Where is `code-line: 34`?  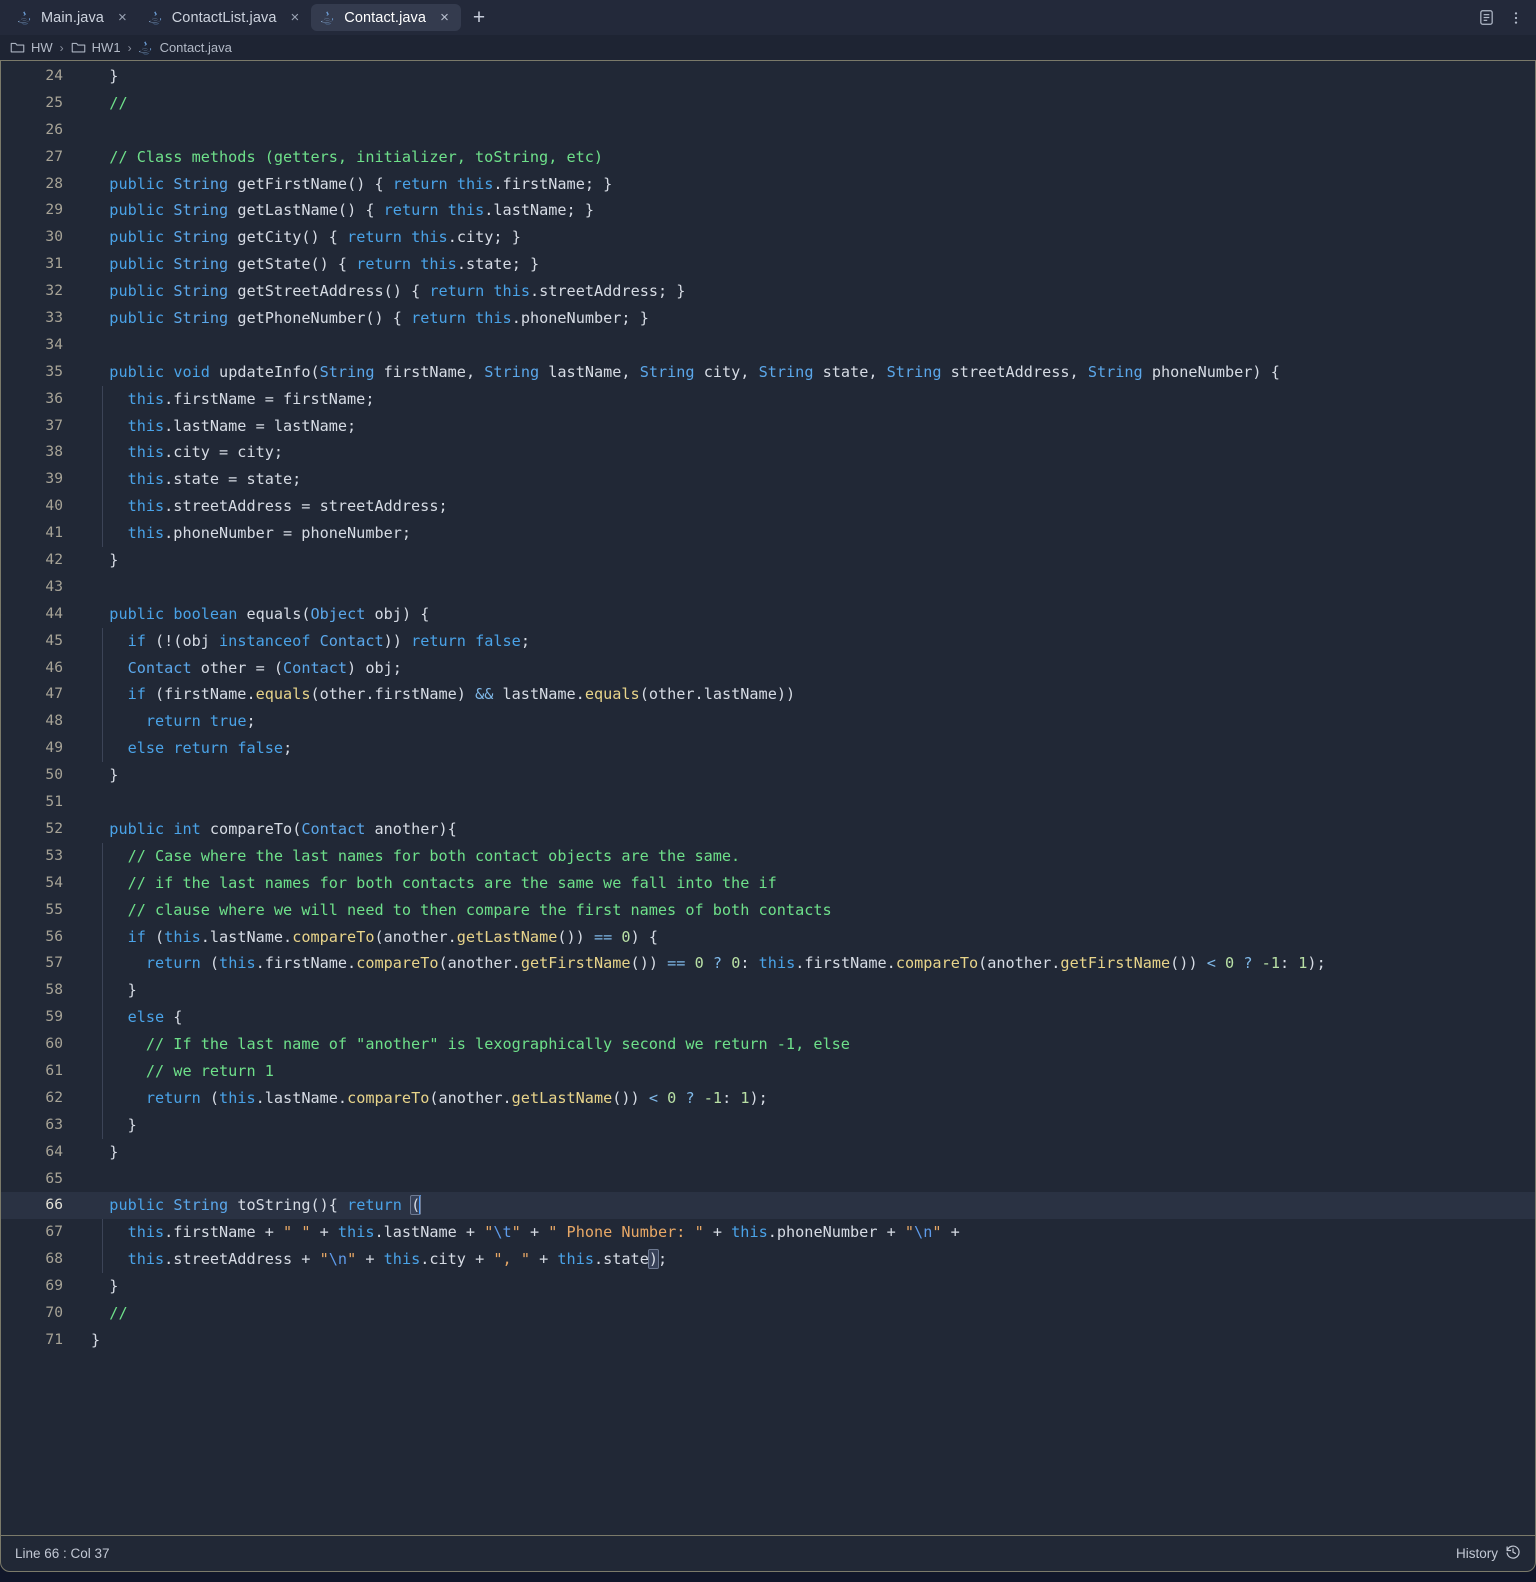 code-line: 34 is located at coordinates (768, 345).